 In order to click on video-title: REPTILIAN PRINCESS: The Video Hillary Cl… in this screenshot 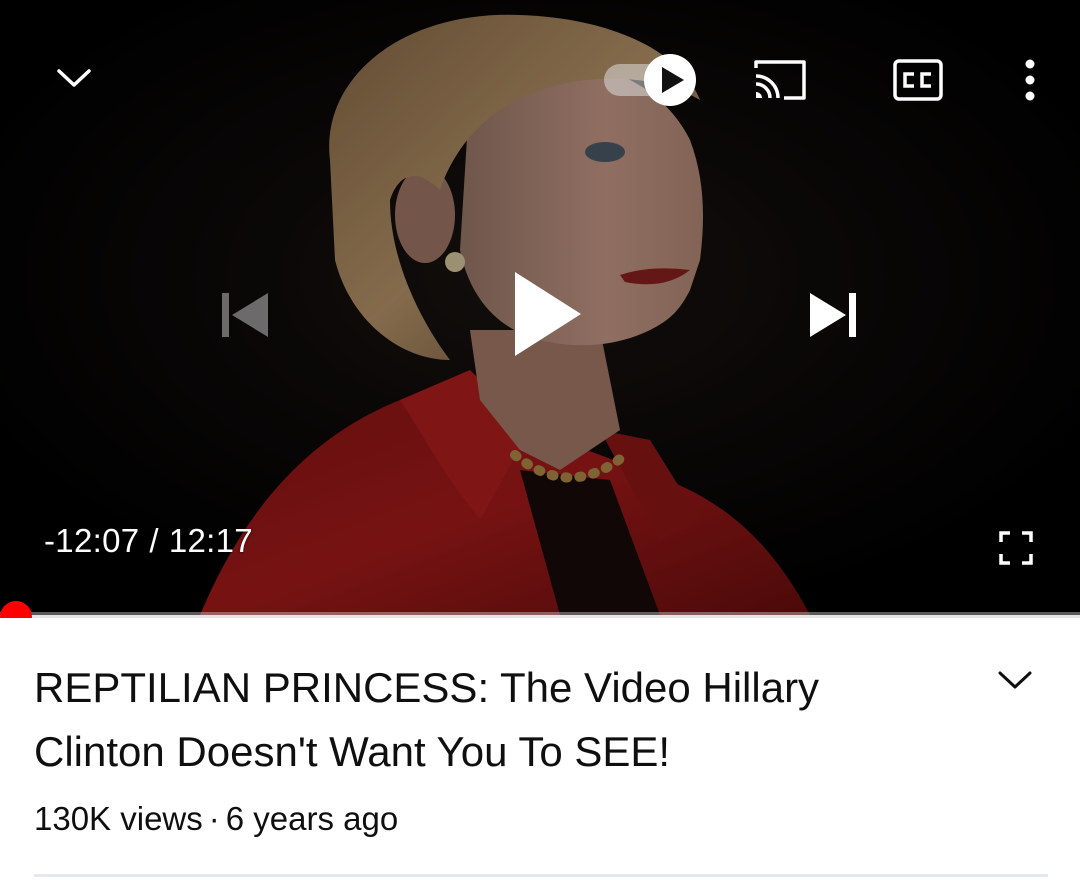, I will do `click(484, 720)`.